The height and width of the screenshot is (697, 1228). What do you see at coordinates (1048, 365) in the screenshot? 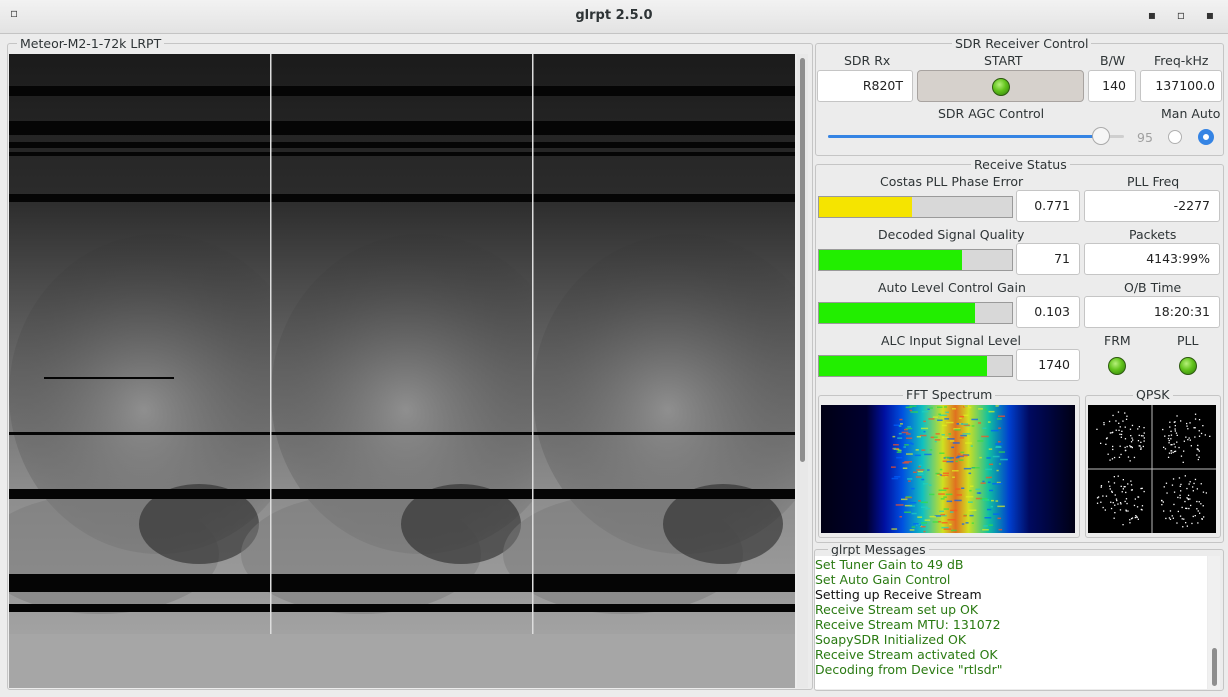
I see `alc-input-value: 1740` at bounding box center [1048, 365].